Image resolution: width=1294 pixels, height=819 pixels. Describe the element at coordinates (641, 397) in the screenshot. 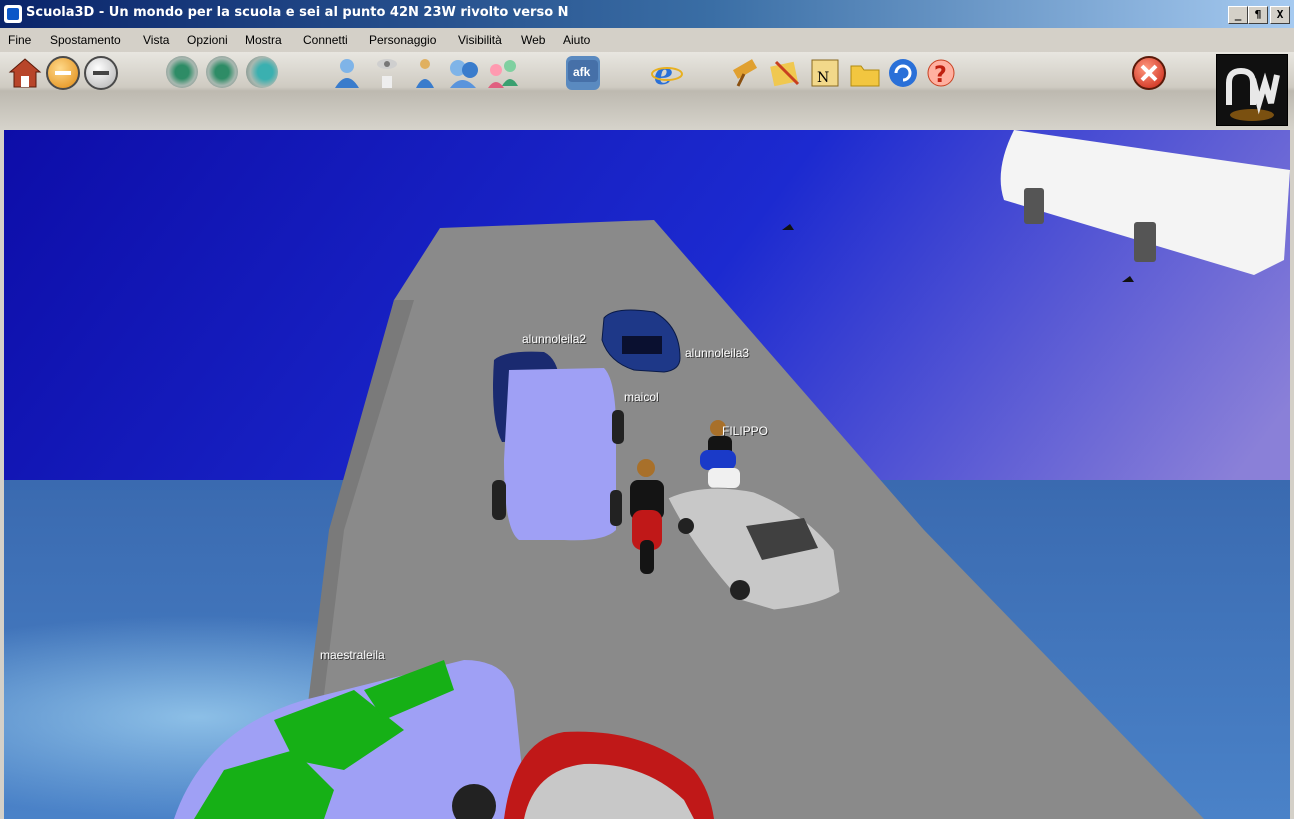

I see `label-maicol: maicol` at that location.